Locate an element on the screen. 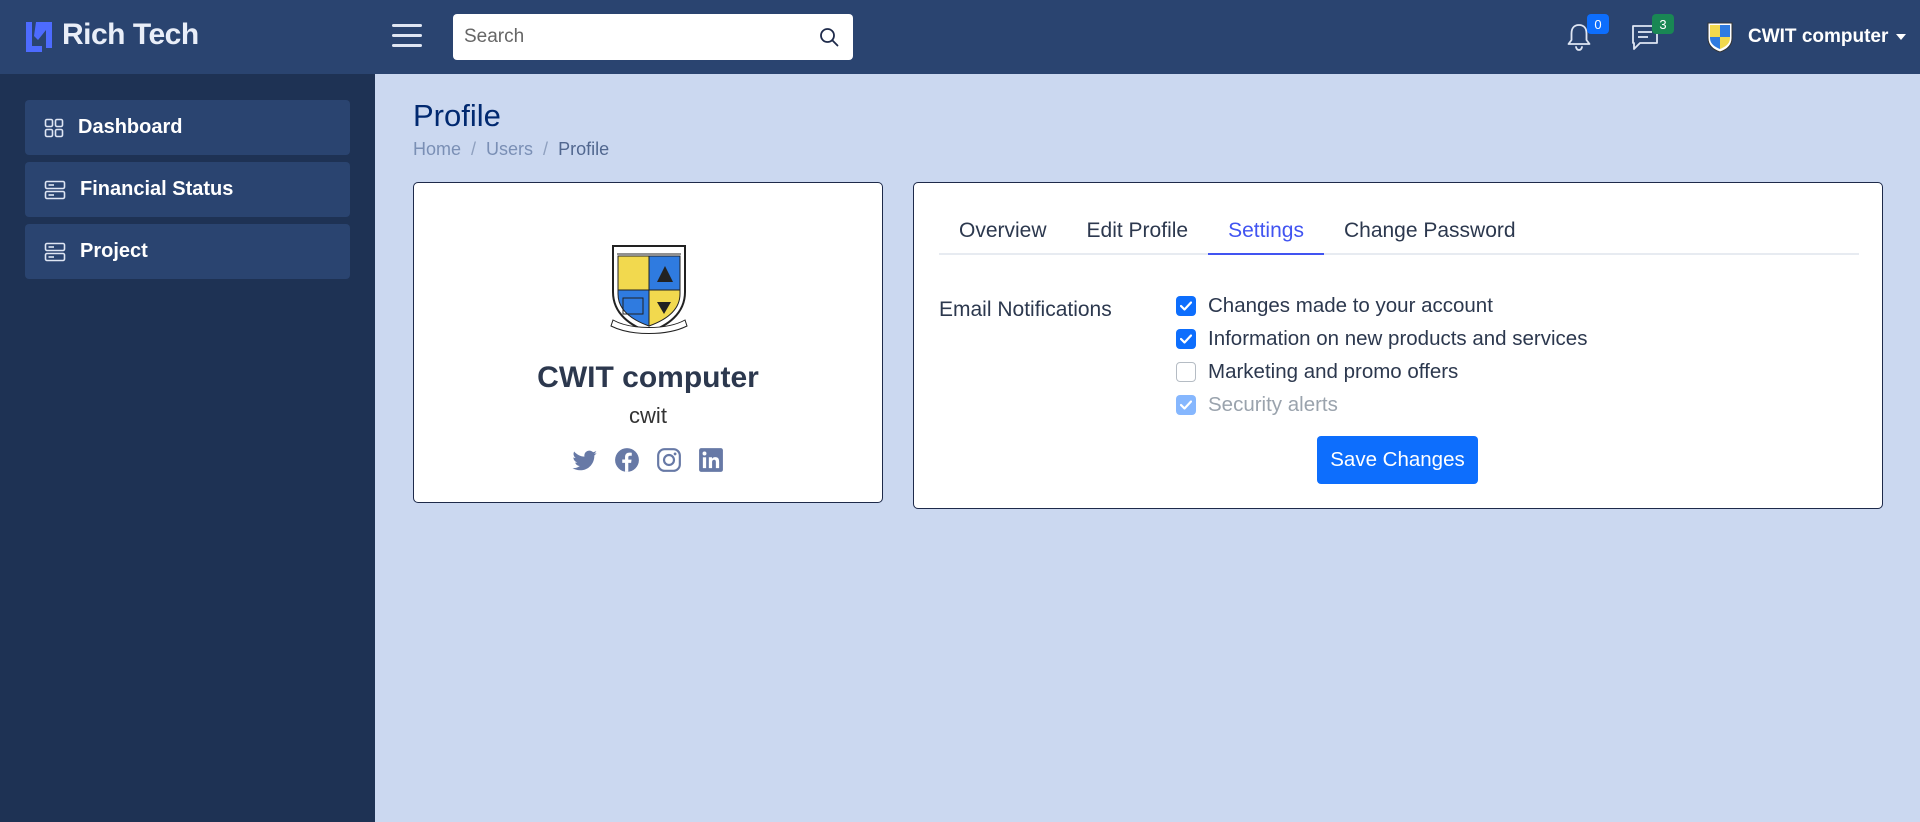 Image resolution: width=1920 pixels, height=822 pixels. notification-option: Changes made to your account is located at coordinates (1381, 305).